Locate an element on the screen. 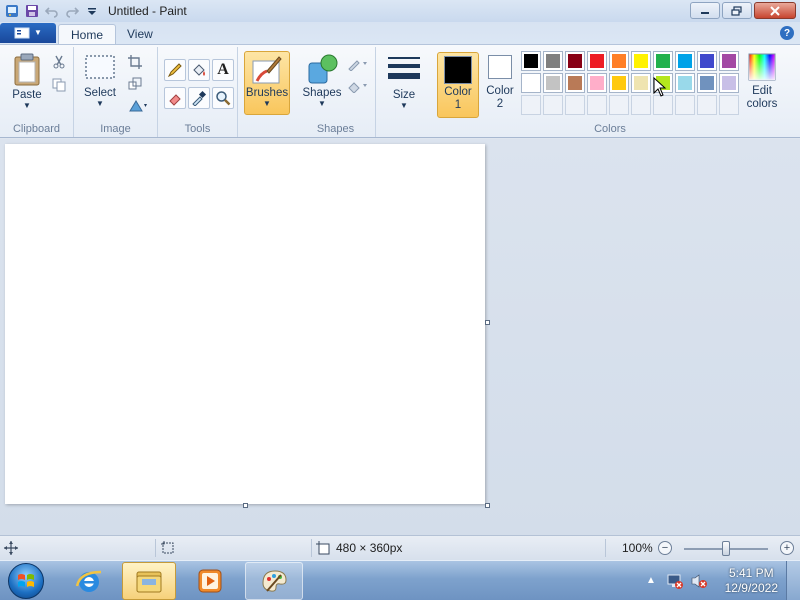  window-title: Untitled - Paint is located at coordinates (147, 11).